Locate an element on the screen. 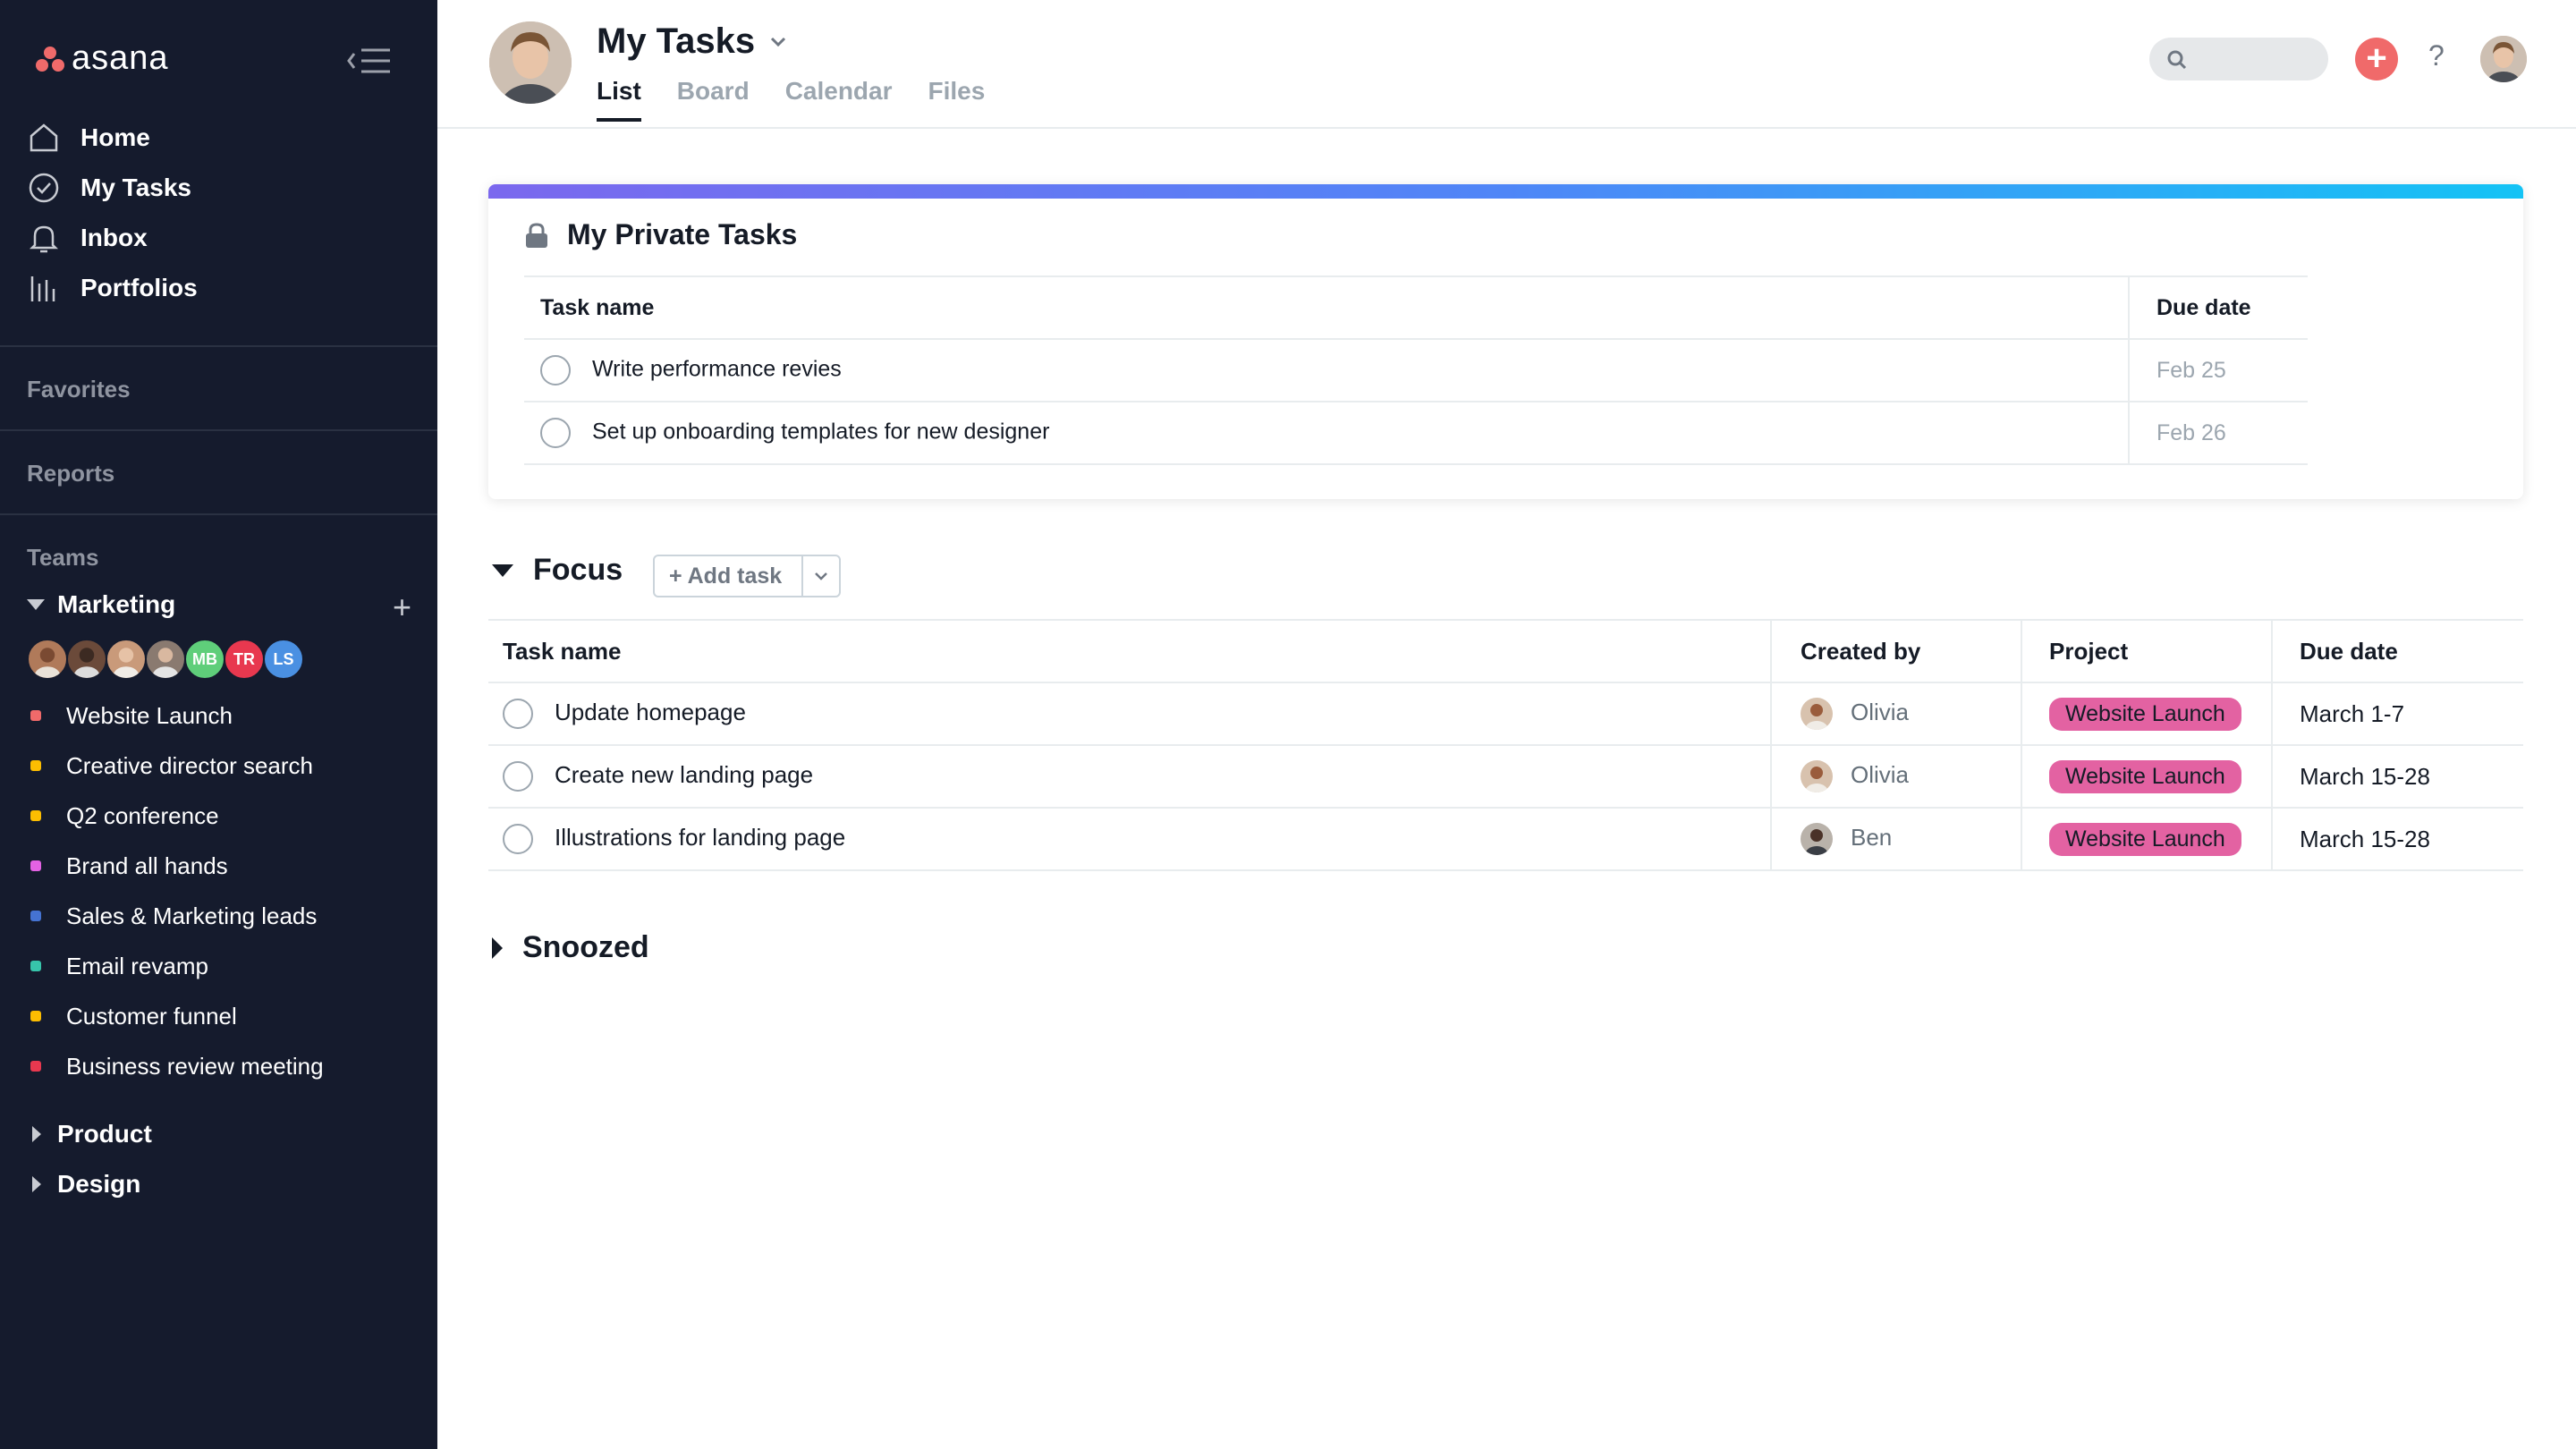  team-design-header: Design is located at coordinates (86, 1184).